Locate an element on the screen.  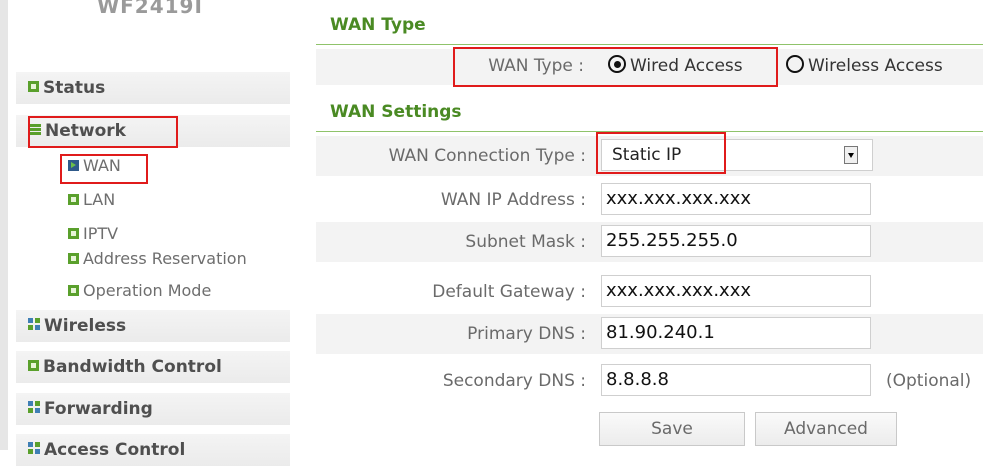
menu-item-access-control: Access Control is located at coordinates (153, 450).